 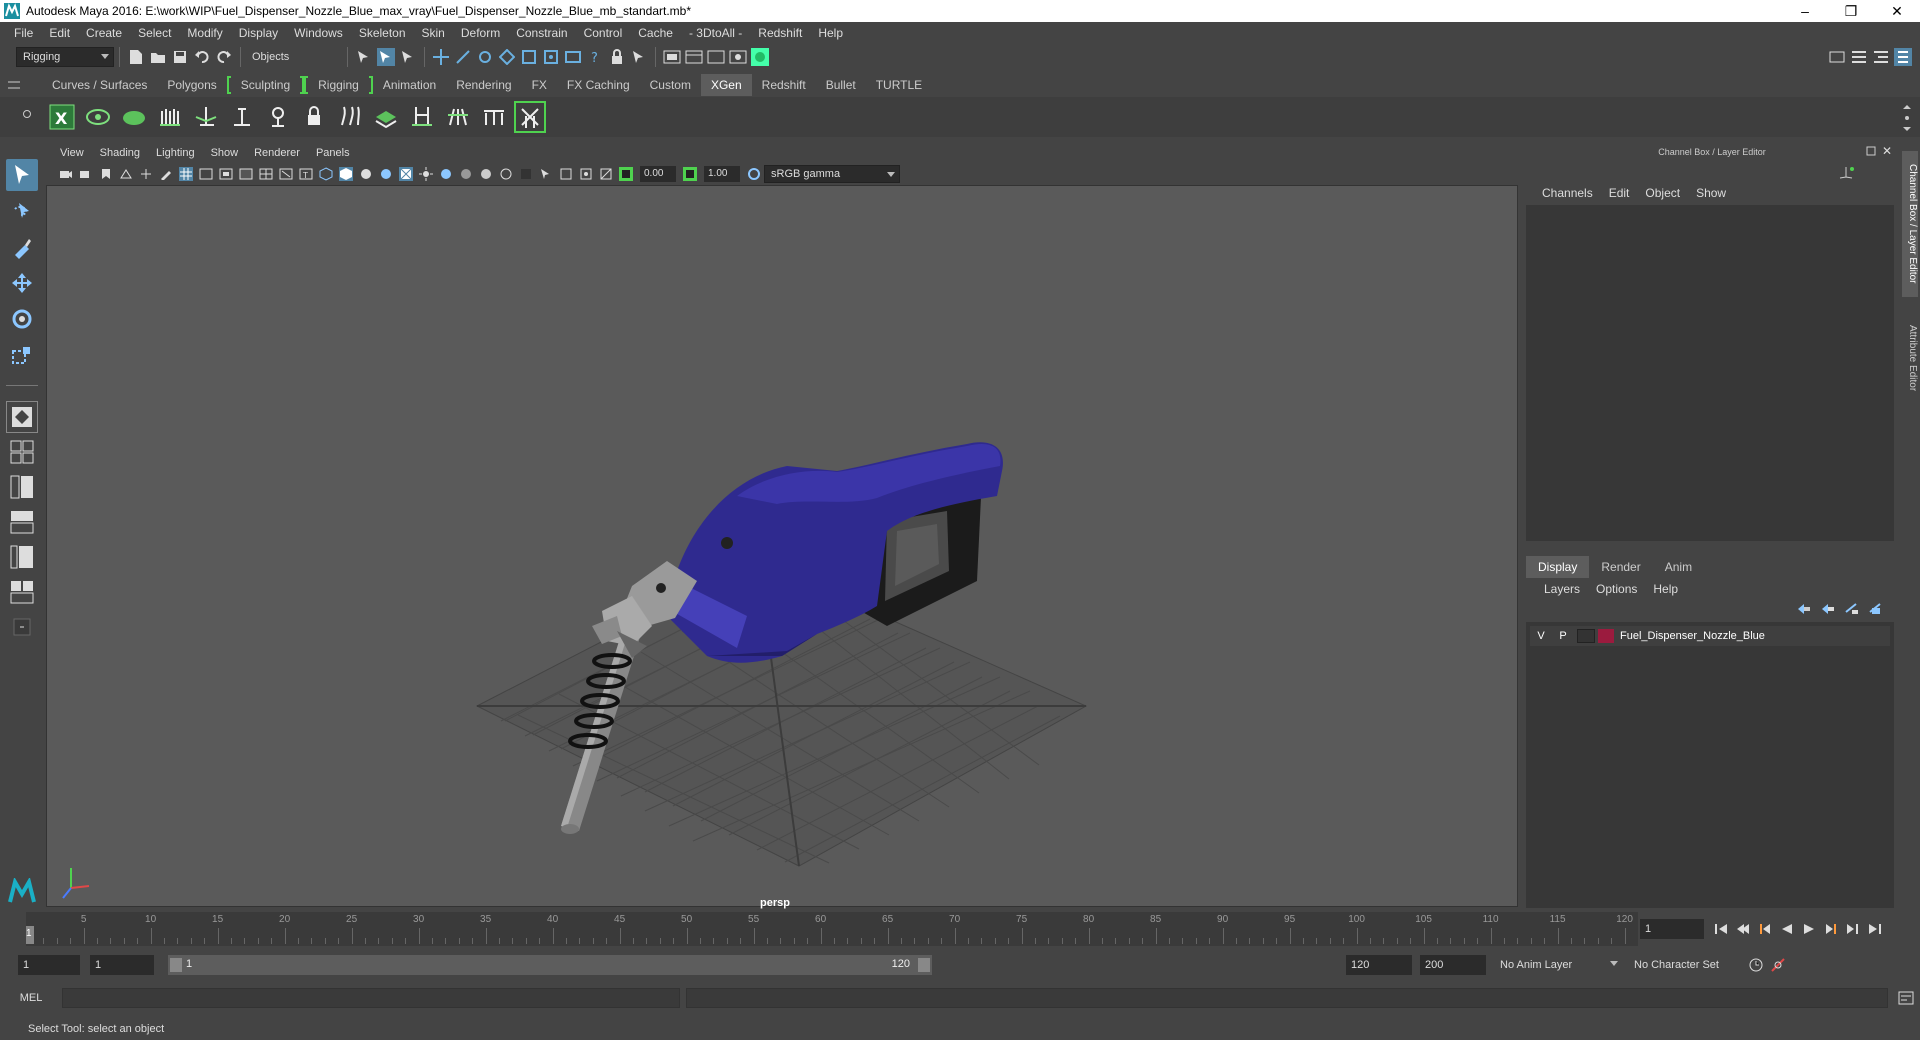 I want to click on close-window-button: ✕, so click(x=1897, y=11).